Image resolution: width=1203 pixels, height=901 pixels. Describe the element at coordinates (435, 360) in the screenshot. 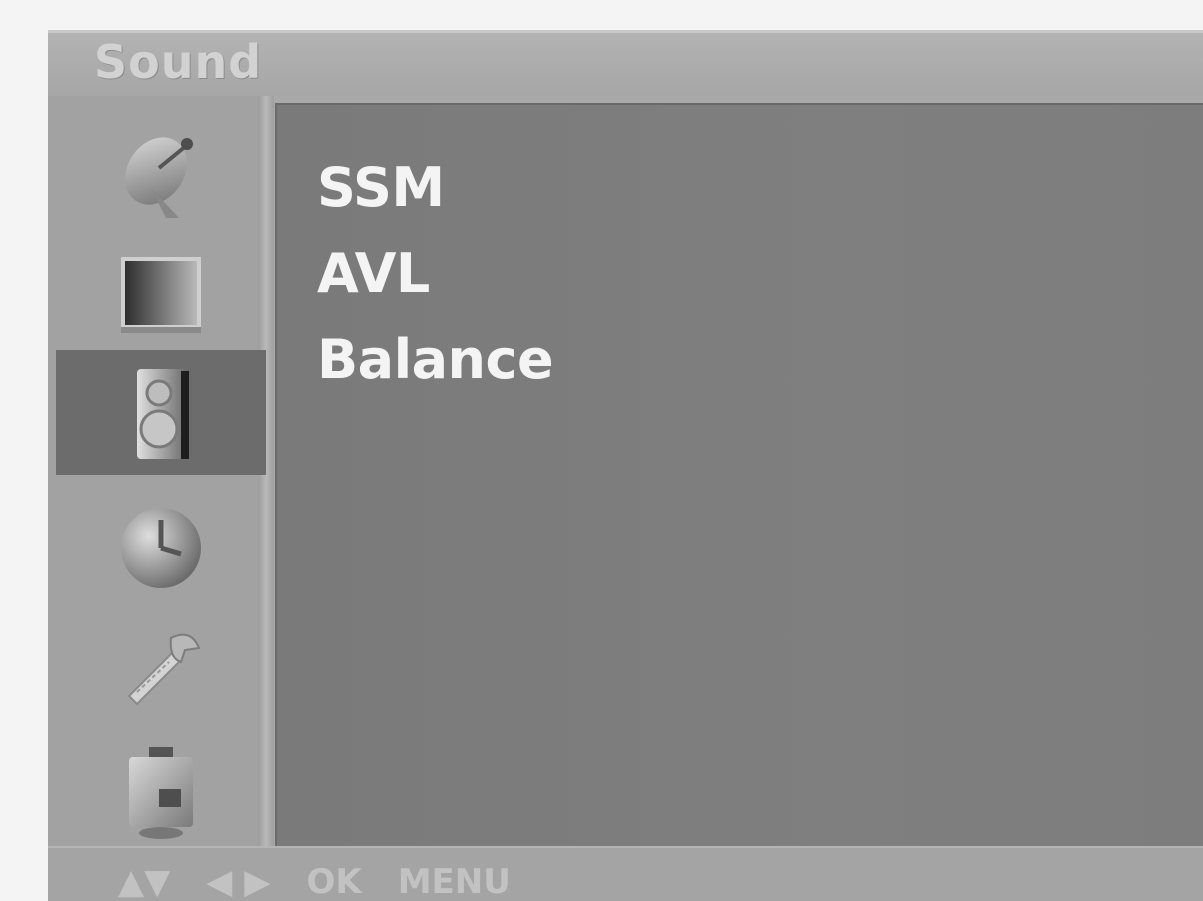

I see `option-balance: Balance` at that location.